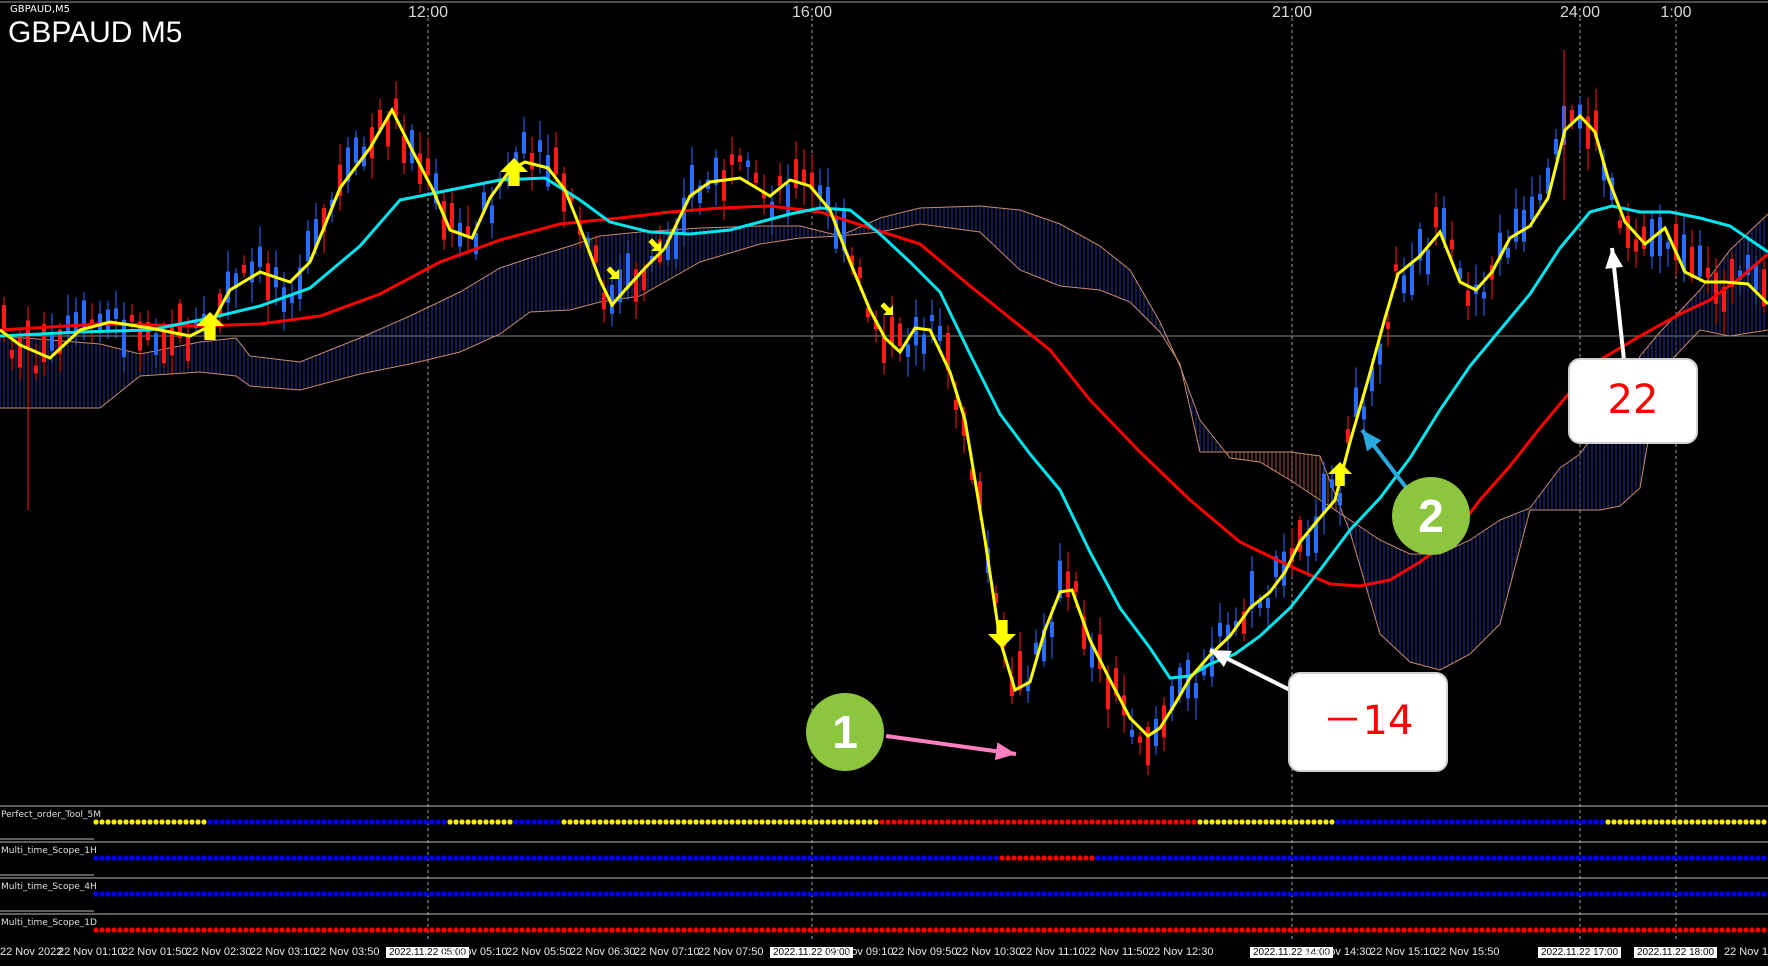 The width and height of the screenshot is (1768, 966). What do you see at coordinates (31, 952) in the screenshot?
I see `time-axis-label: 22 Nov 2022` at bounding box center [31, 952].